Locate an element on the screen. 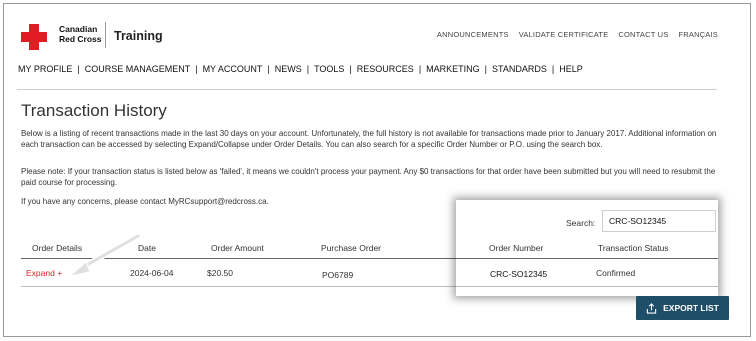 The image size is (756, 341). export-list-label: EXPORT LIST is located at coordinates (691, 308).